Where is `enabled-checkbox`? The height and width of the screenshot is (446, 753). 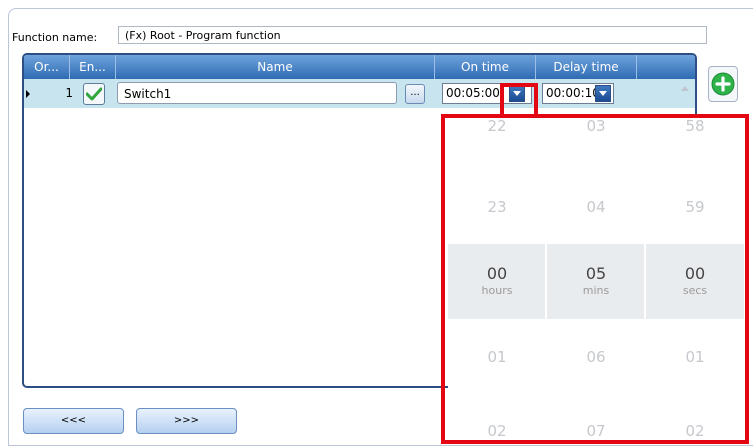 enabled-checkbox is located at coordinates (94, 94).